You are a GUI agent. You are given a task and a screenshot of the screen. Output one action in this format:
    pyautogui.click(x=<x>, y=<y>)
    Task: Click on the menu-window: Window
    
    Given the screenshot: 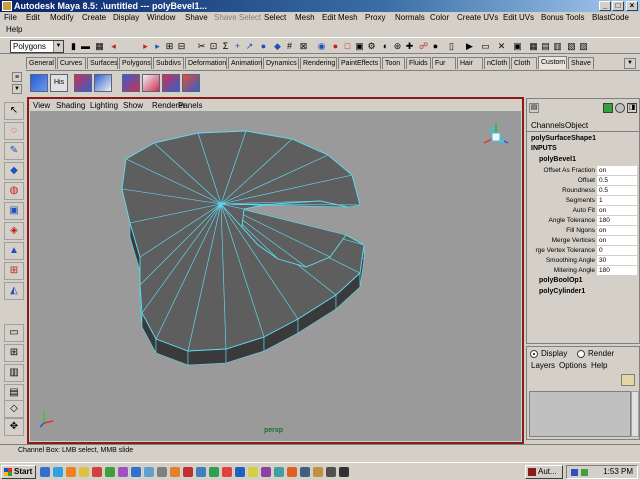 What is the action you would take?
    pyautogui.click(x=161, y=18)
    